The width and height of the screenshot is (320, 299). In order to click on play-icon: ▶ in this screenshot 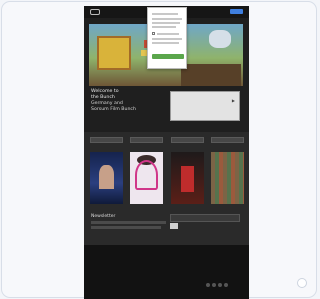, I will do `click(233, 100)`.